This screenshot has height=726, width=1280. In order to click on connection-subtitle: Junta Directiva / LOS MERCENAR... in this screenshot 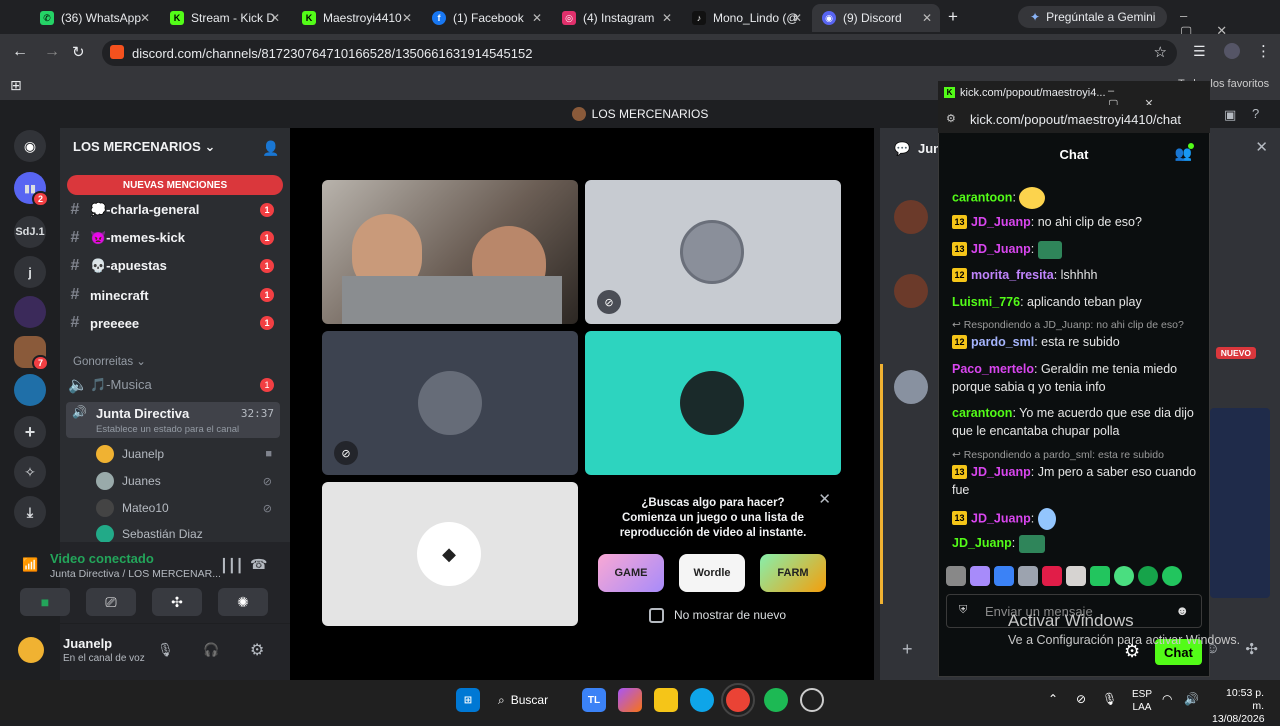, I will do `click(135, 574)`.